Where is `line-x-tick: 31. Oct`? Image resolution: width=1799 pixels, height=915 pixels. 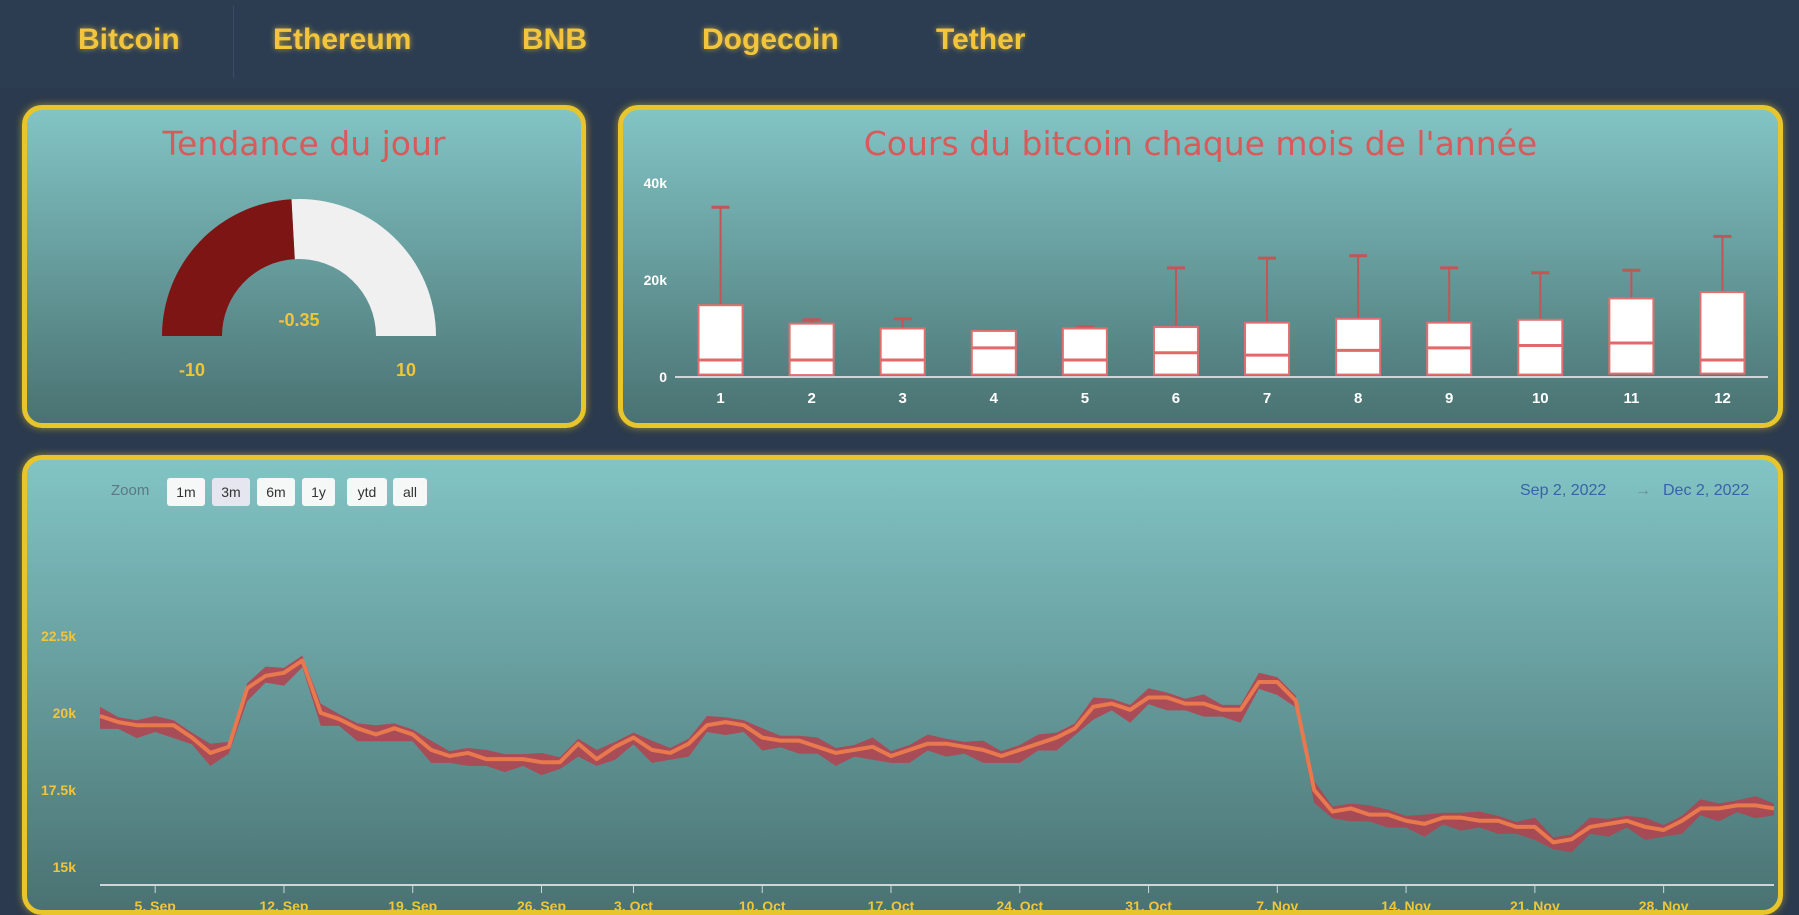 line-x-tick: 31. Oct is located at coordinates (1148, 904).